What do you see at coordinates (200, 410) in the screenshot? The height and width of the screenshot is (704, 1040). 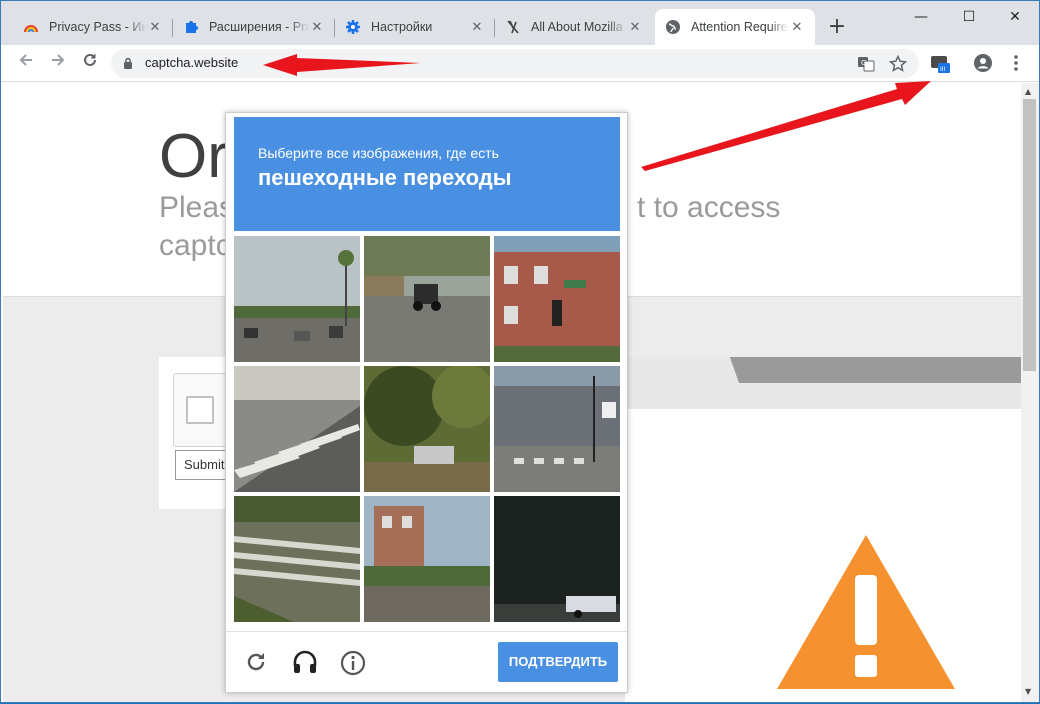 I see `recaptcha-checkbox` at bounding box center [200, 410].